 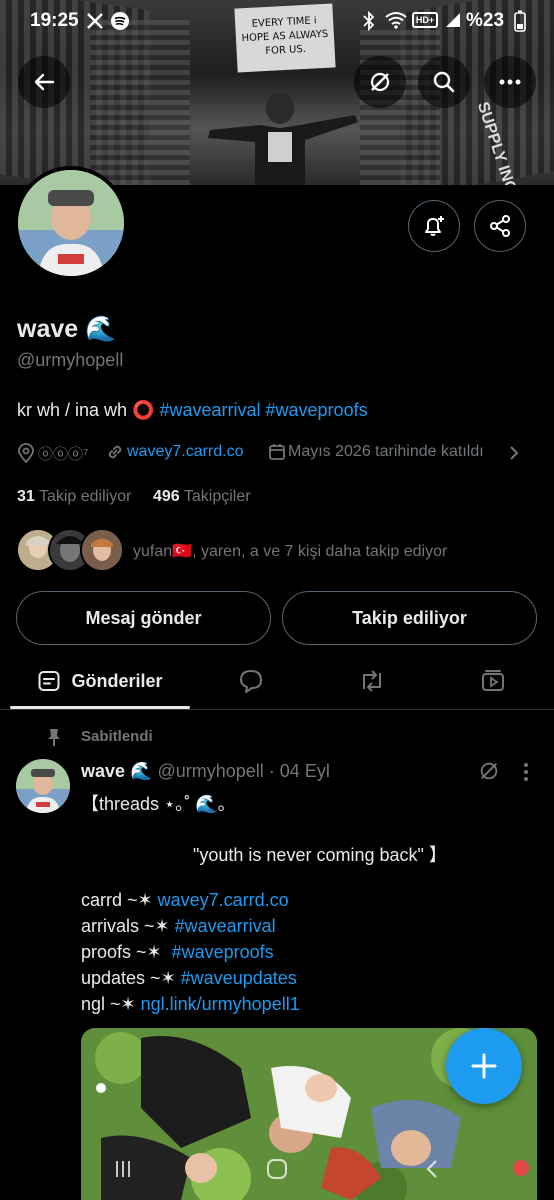 I want to click on tab-reposts, so click(x=372, y=681).